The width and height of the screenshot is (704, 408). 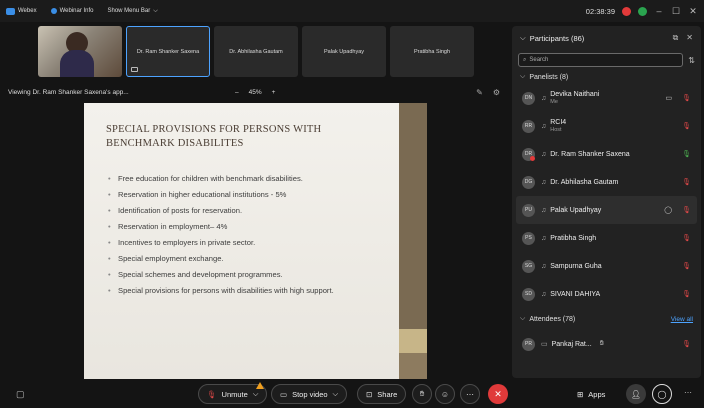 What do you see at coordinates (642, 11) in the screenshot?
I see `security-shield-icon` at bounding box center [642, 11].